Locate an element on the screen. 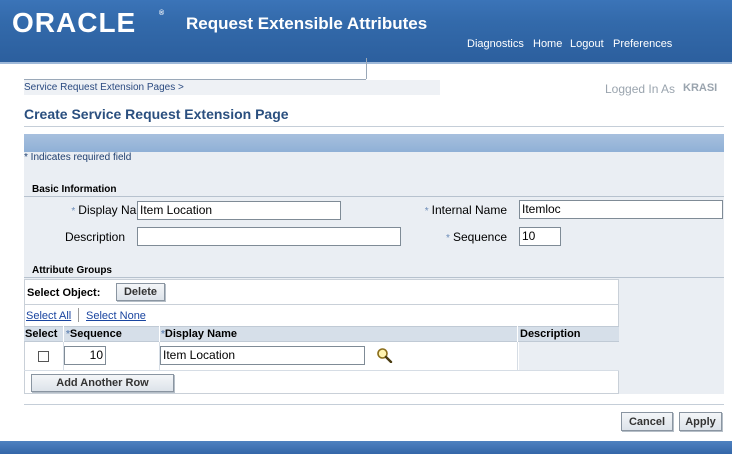 This screenshot has width=732, height=454. row-sequence-input: 10 is located at coordinates (85, 355).